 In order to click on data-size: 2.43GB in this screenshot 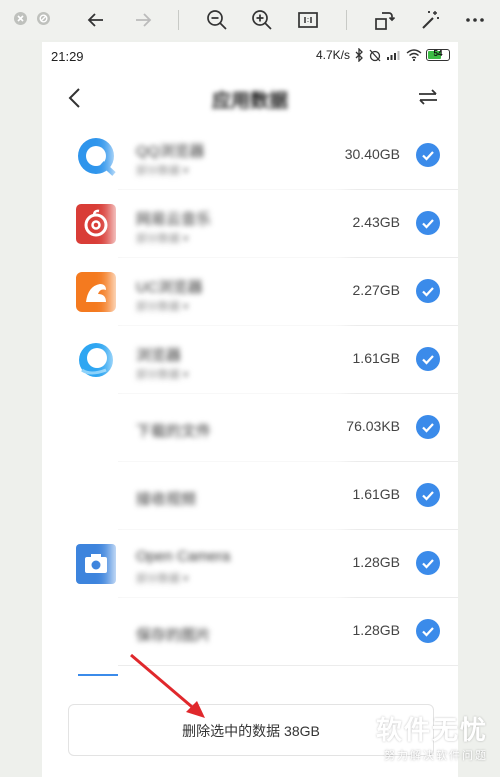, I will do `click(376, 222)`.